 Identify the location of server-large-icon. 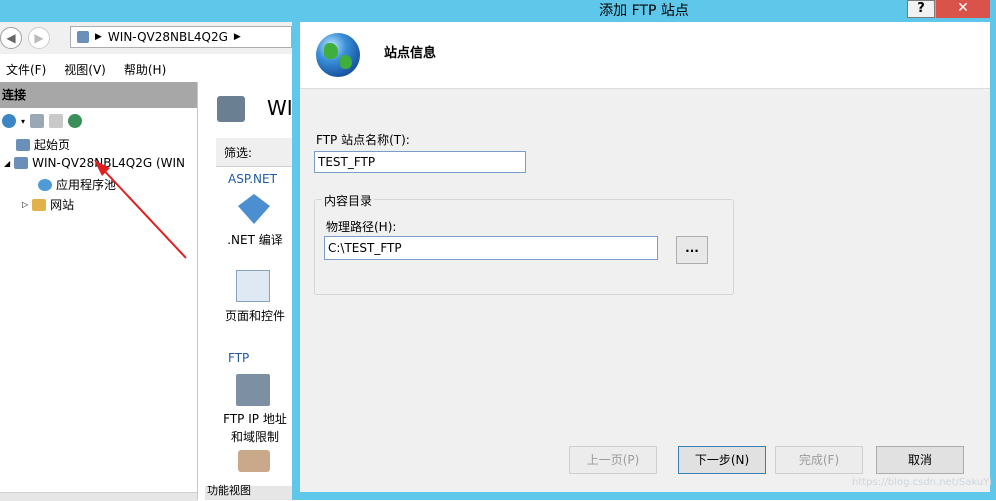
(231, 109).